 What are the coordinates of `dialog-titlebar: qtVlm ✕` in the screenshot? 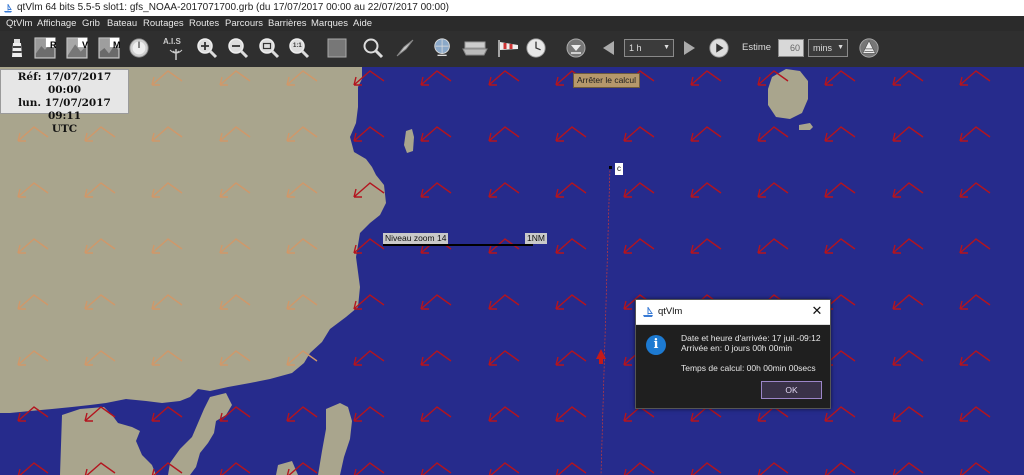 It's located at (733, 312).